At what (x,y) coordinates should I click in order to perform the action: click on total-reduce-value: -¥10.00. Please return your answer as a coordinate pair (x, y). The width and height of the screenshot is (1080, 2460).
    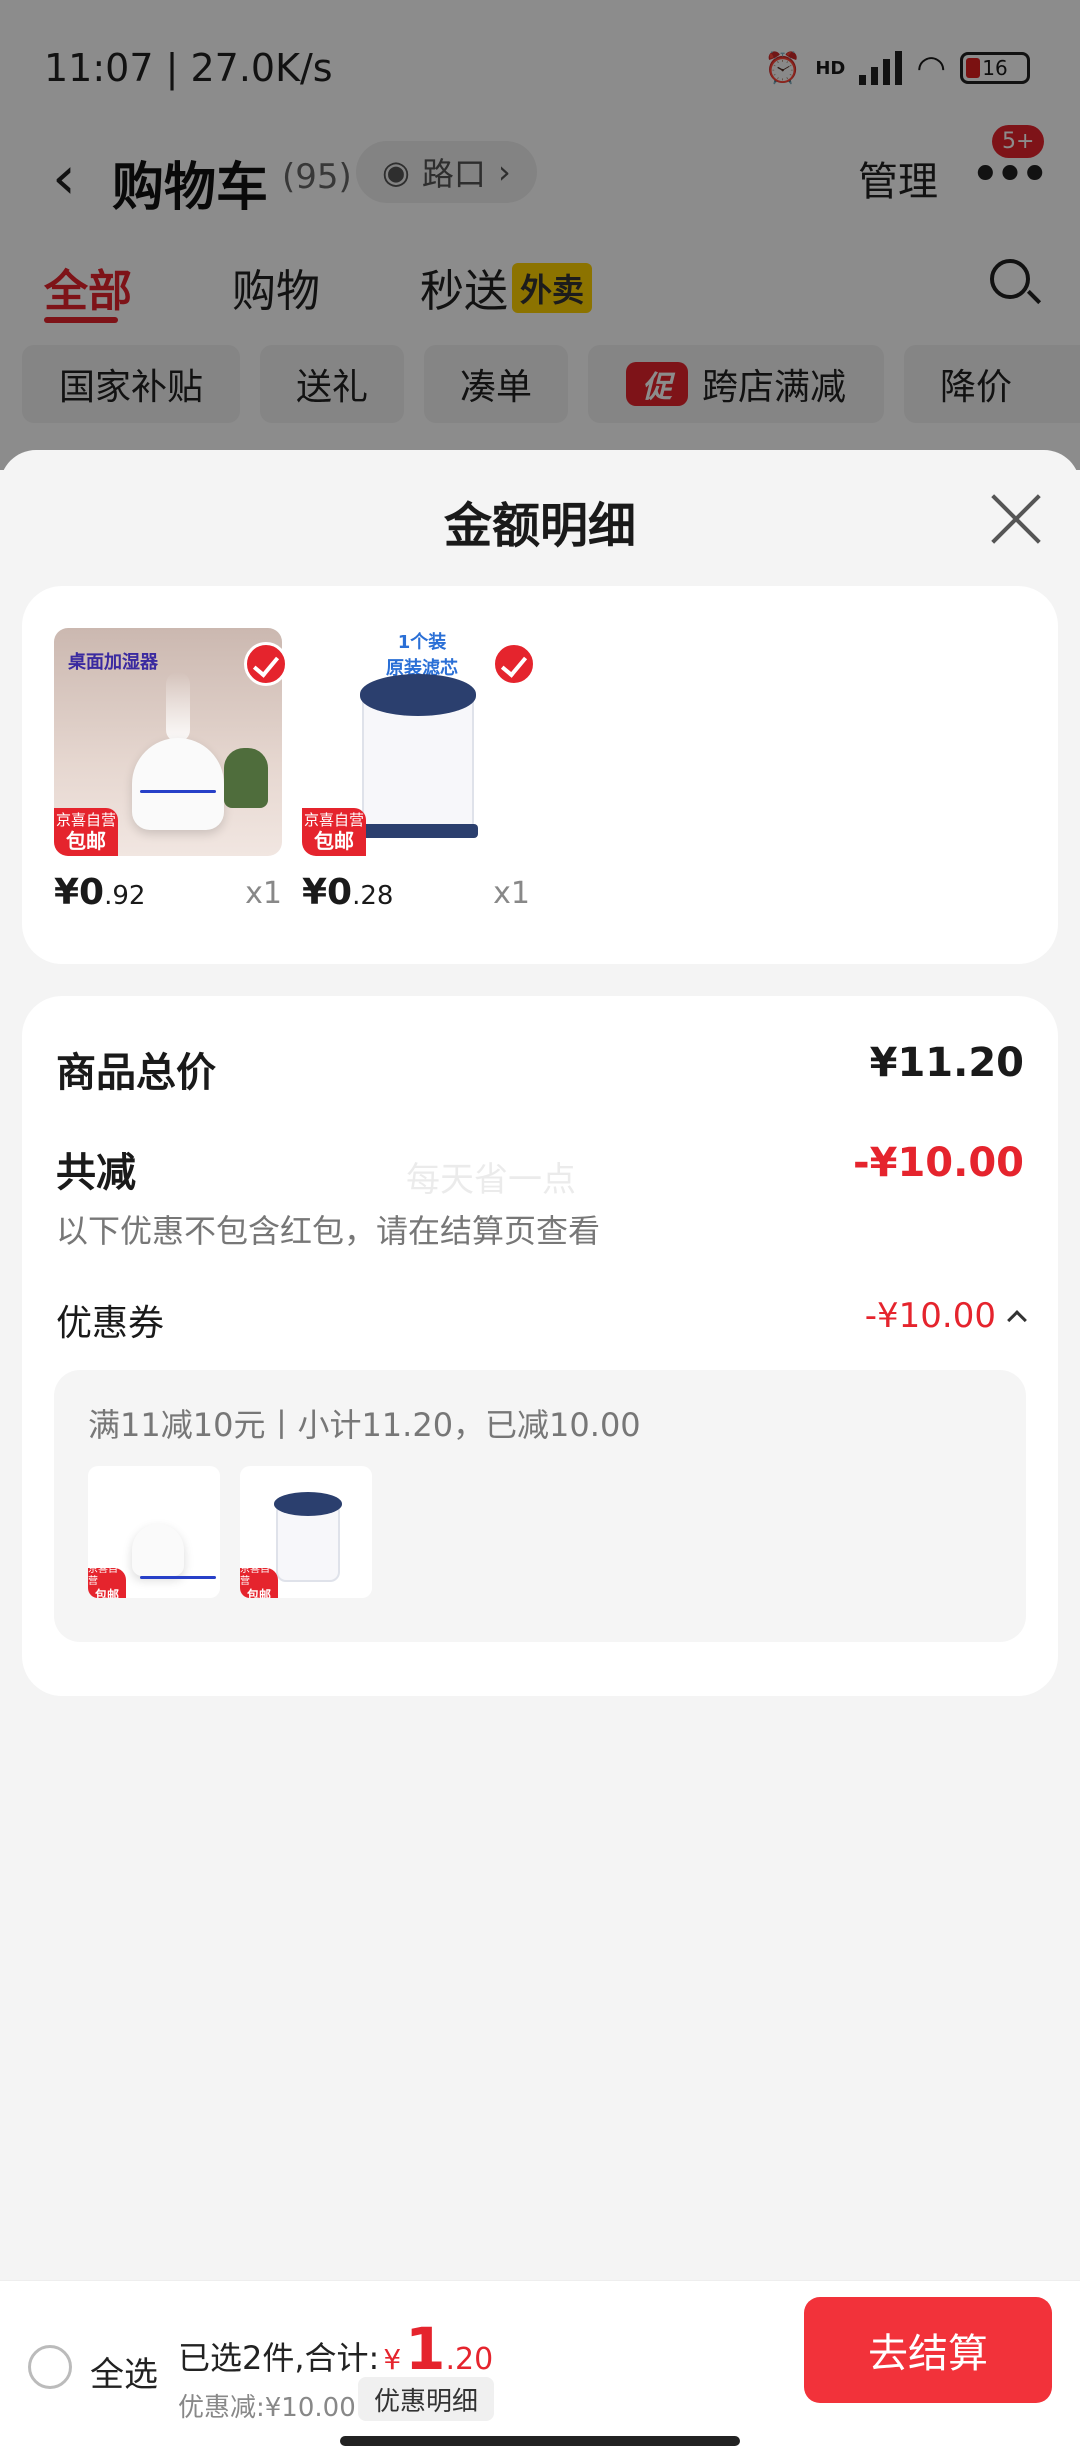
    Looking at the image, I should click on (938, 1163).